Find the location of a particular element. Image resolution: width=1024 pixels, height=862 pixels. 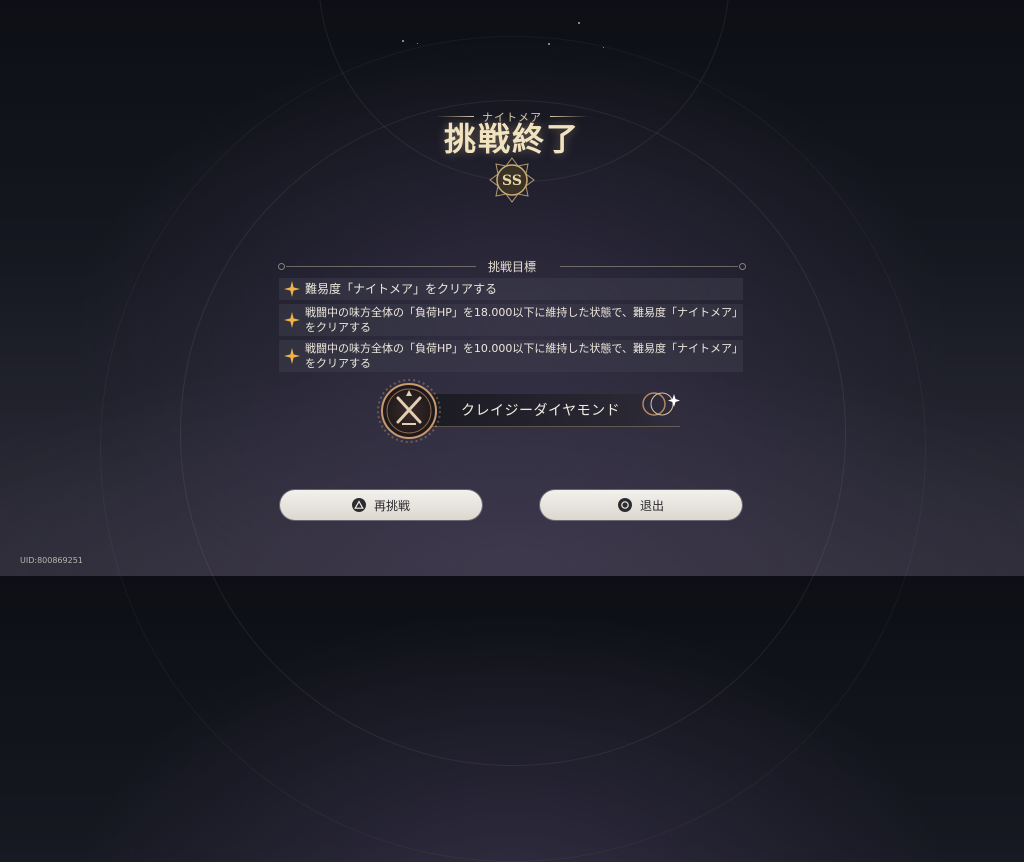

reward-name: クレイジーダイヤモンド is located at coordinates (541, 411).